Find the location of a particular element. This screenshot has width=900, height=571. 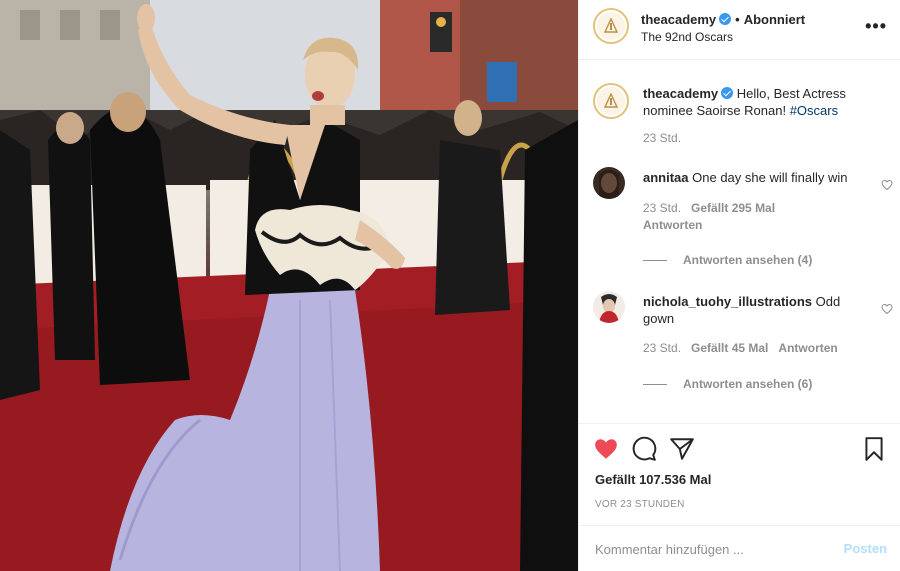

view-replies-button: Antworten ansehen (6) is located at coordinates (727, 384).